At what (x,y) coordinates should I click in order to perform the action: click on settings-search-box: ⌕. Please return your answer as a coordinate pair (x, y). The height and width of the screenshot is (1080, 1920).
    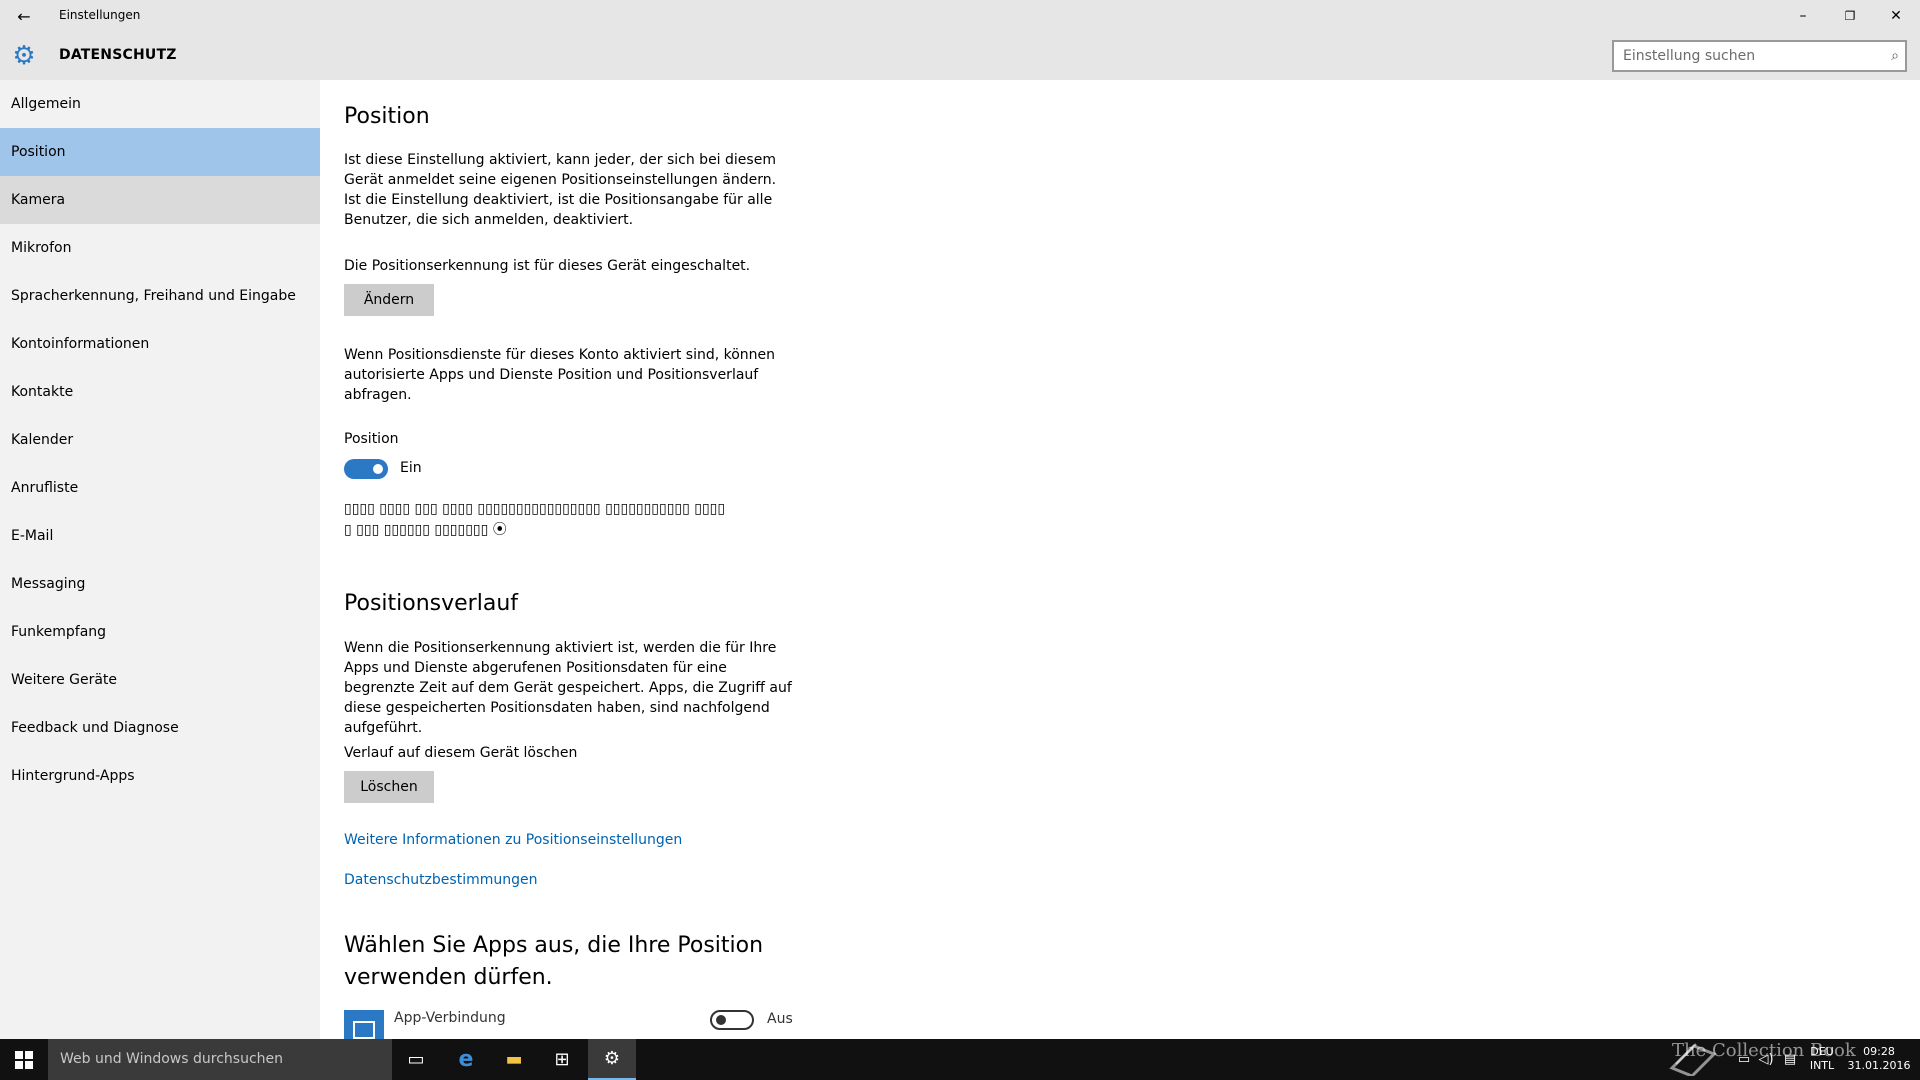
    Looking at the image, I should click on (1759, 56).